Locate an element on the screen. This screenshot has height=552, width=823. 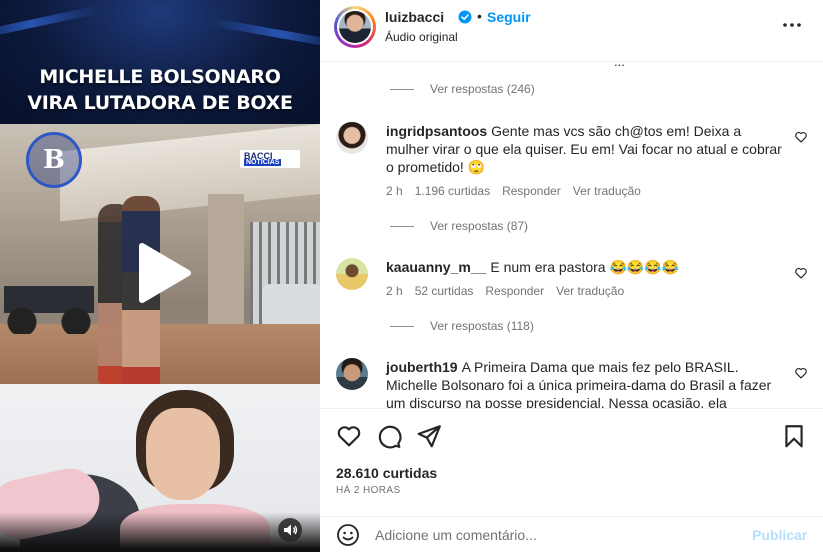
commenter-username: kaauanny_m__ is located at coordinates (436, 267).